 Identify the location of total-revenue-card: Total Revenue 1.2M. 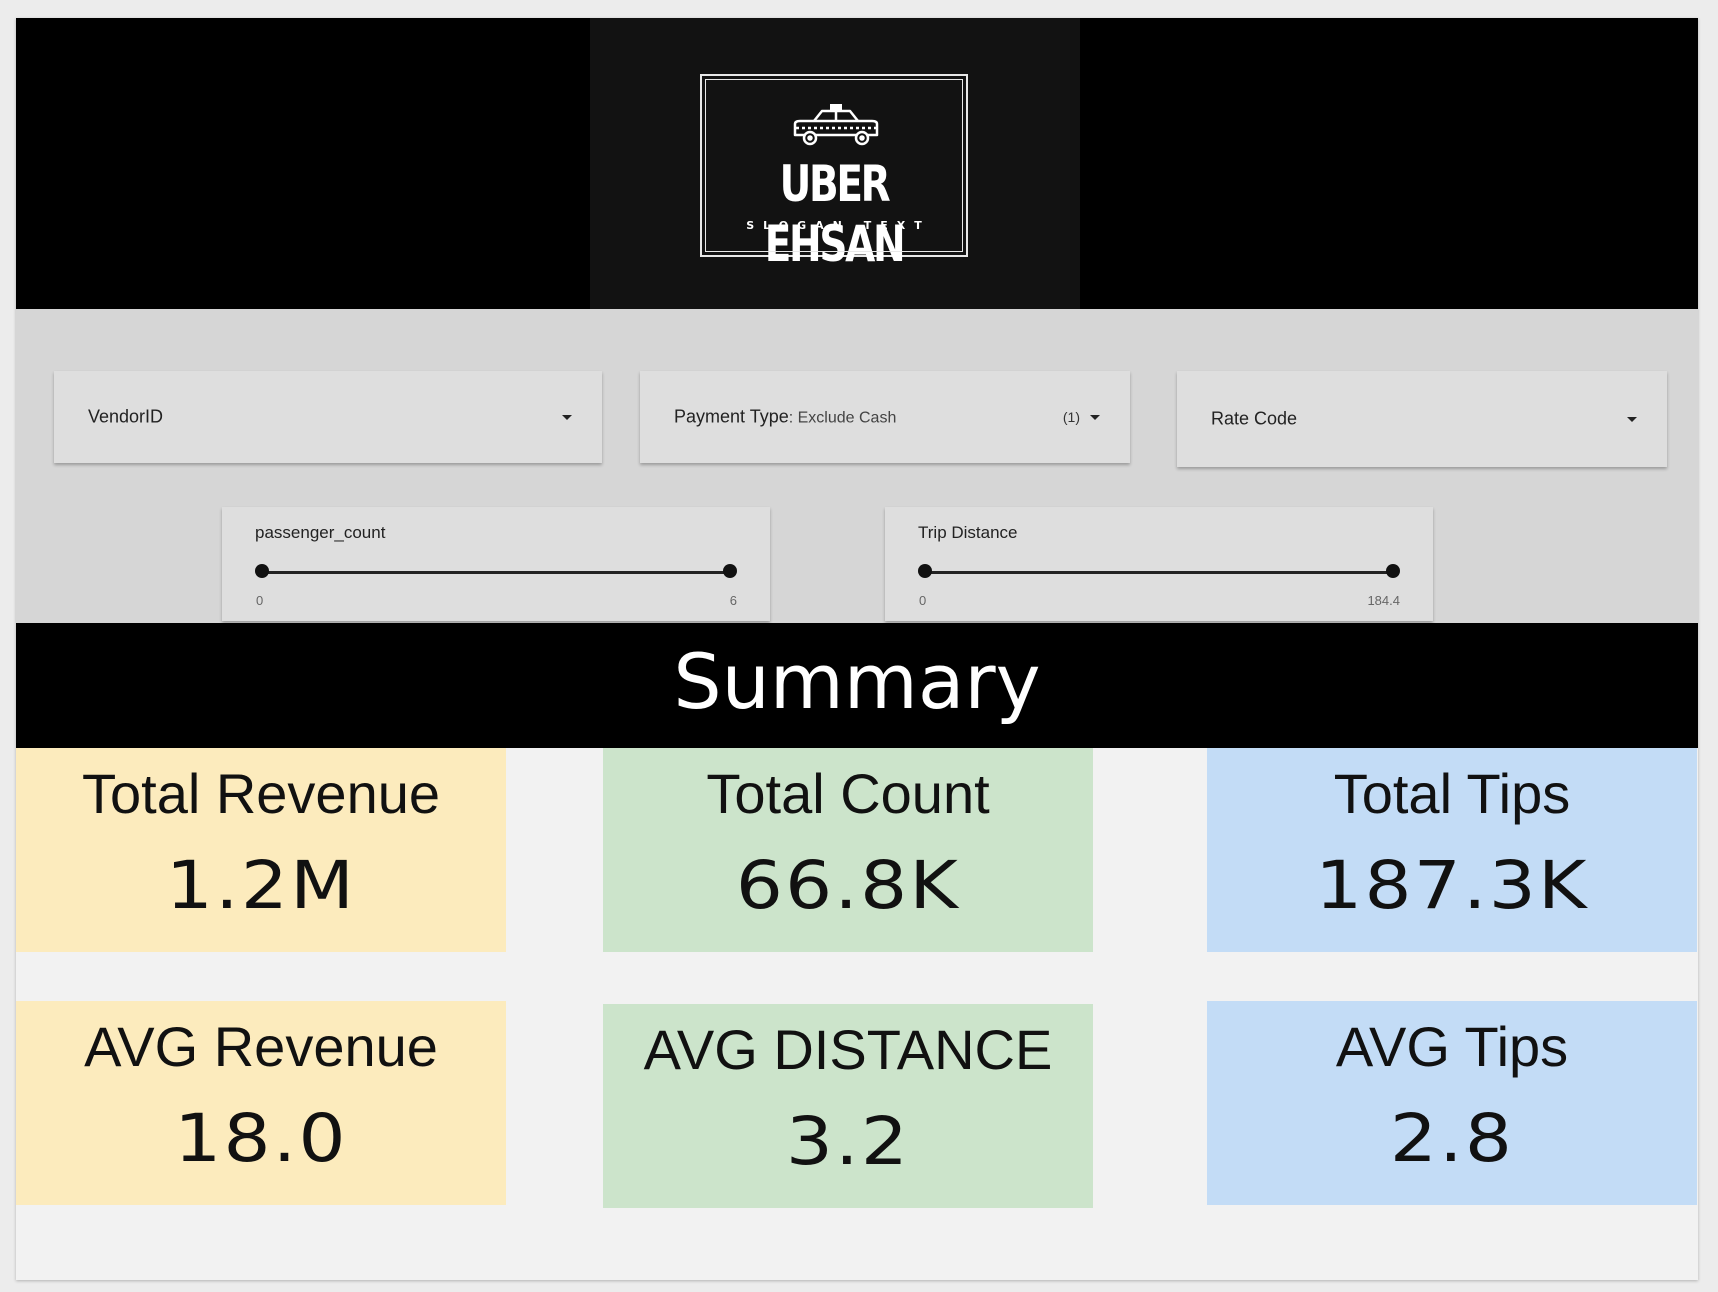
(261, 850).